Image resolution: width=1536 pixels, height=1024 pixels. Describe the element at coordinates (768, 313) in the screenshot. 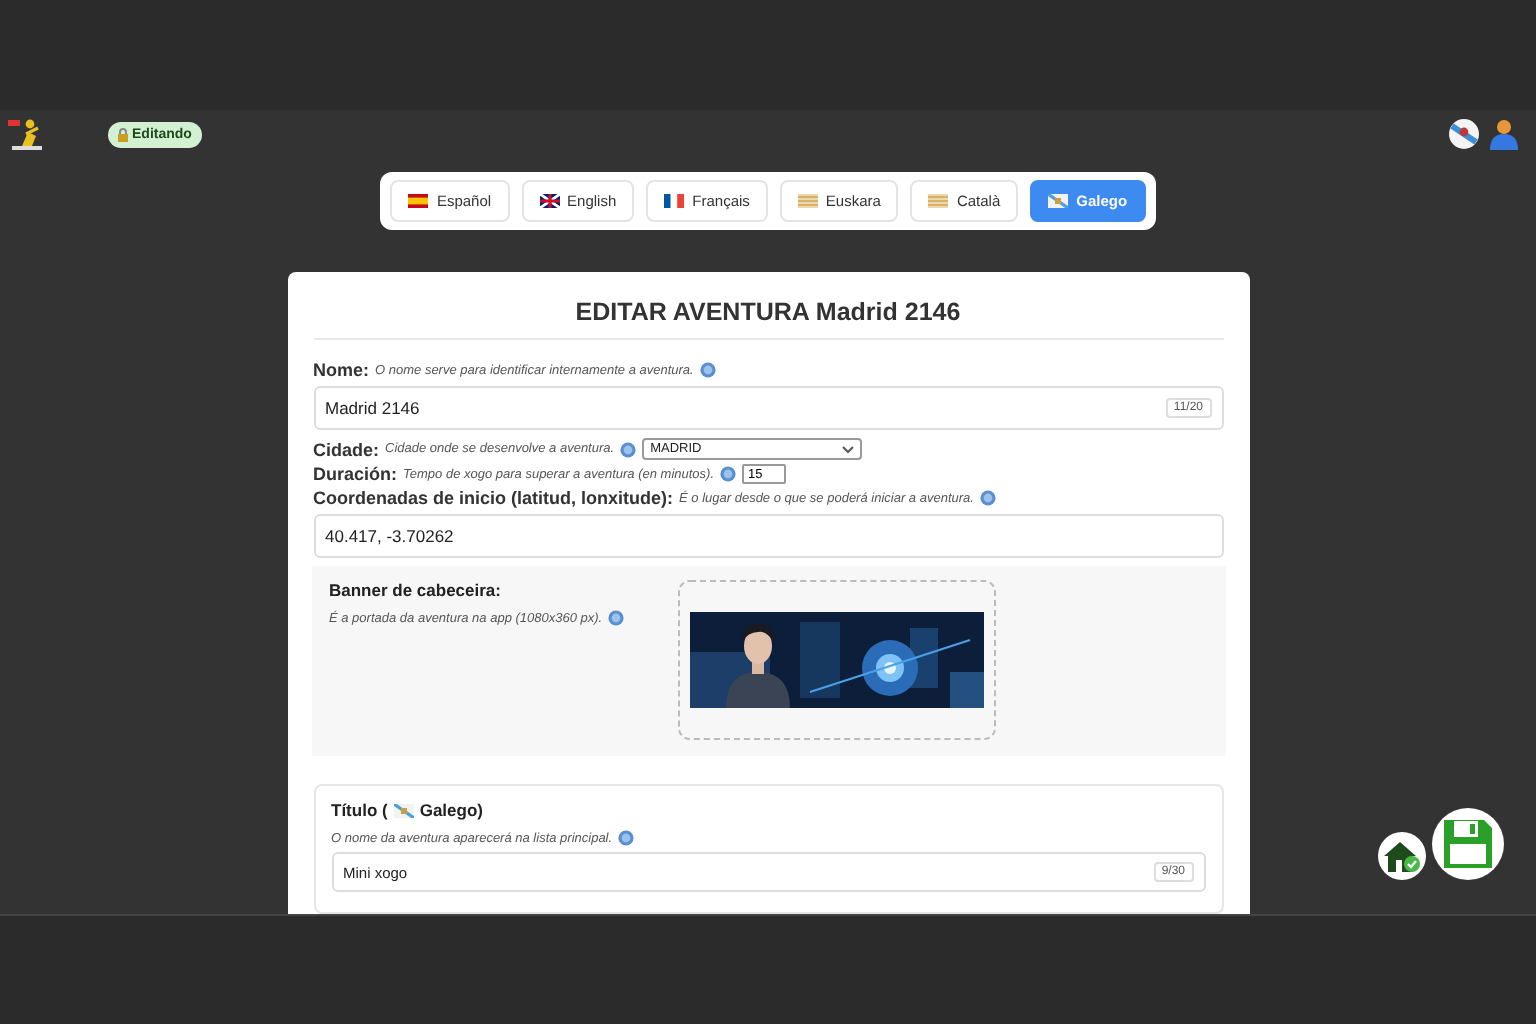

I see `form-title: EDITAR AVENTURA Madrid 2146` at that location.